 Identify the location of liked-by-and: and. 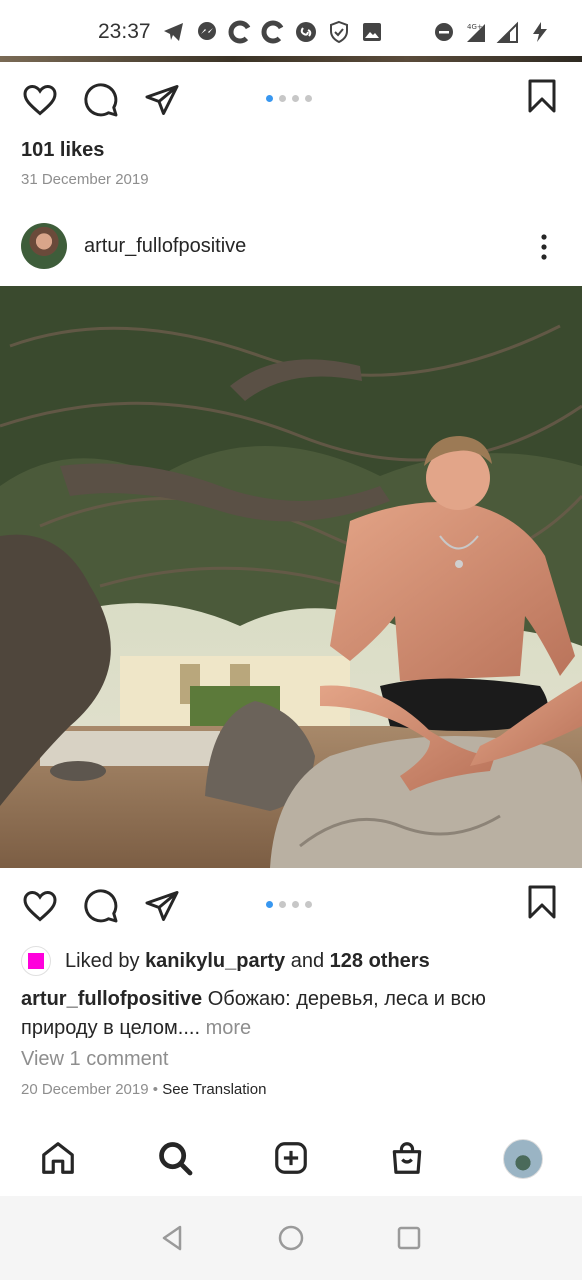
(307, 960).